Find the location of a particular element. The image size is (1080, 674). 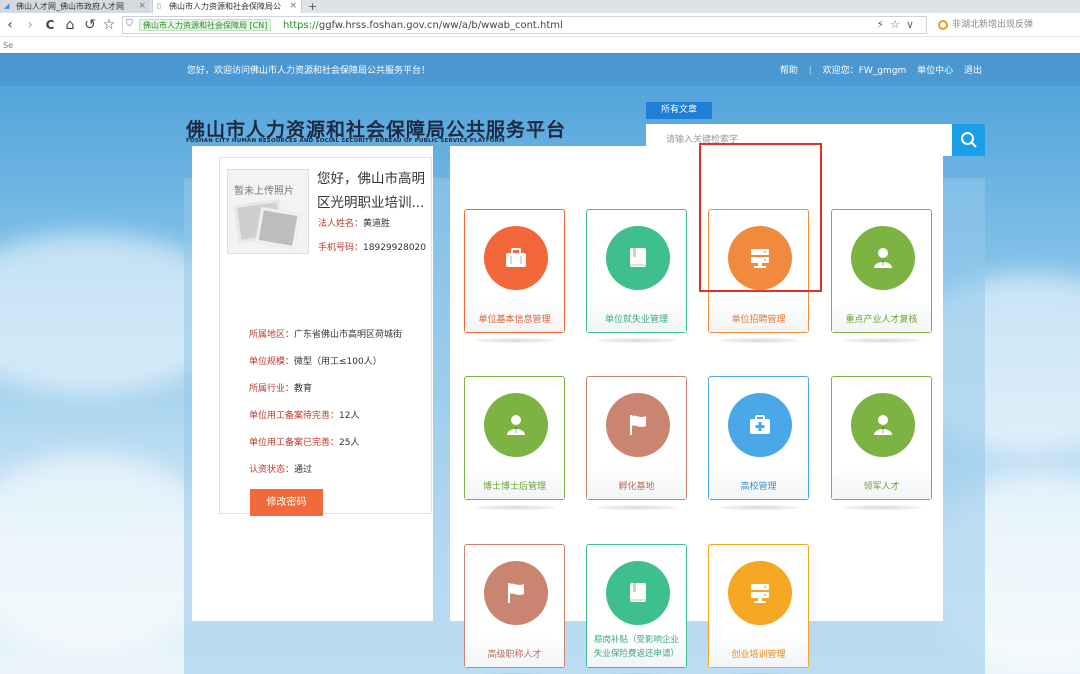

photo-placeholder-icon is located at coordinates (278, 228).